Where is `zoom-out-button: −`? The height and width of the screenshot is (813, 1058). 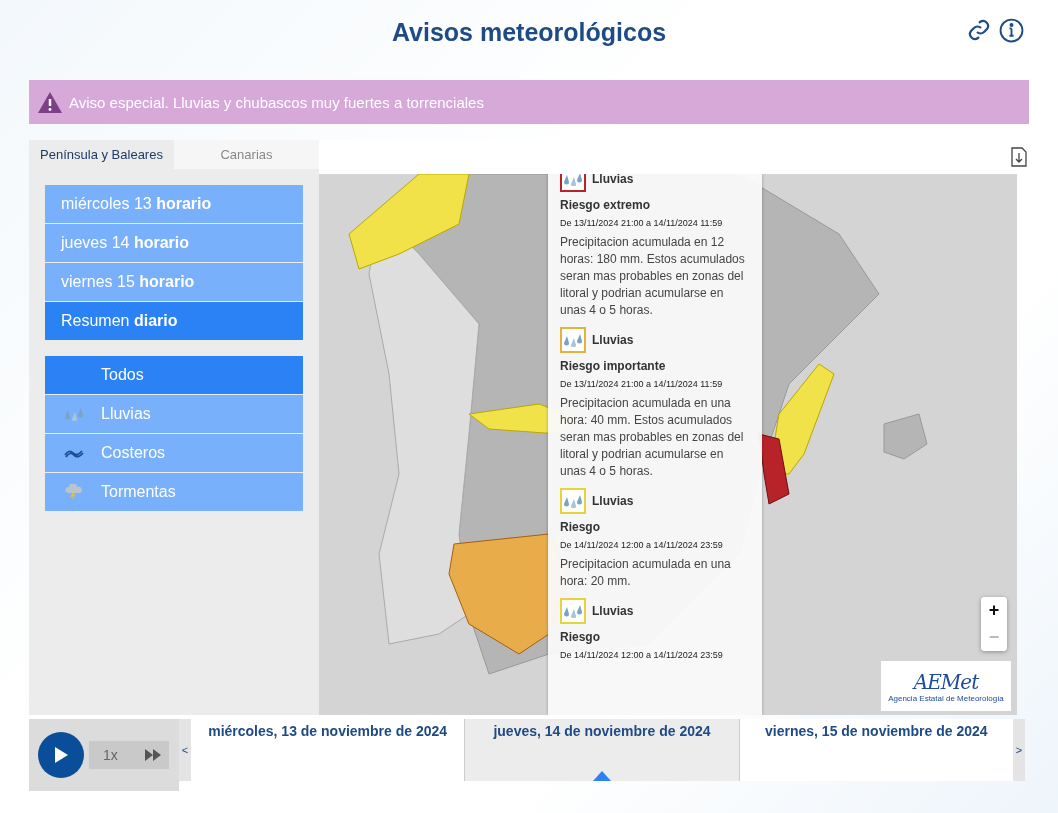
zoom-out-button: − is located at coordinates (994, 637).